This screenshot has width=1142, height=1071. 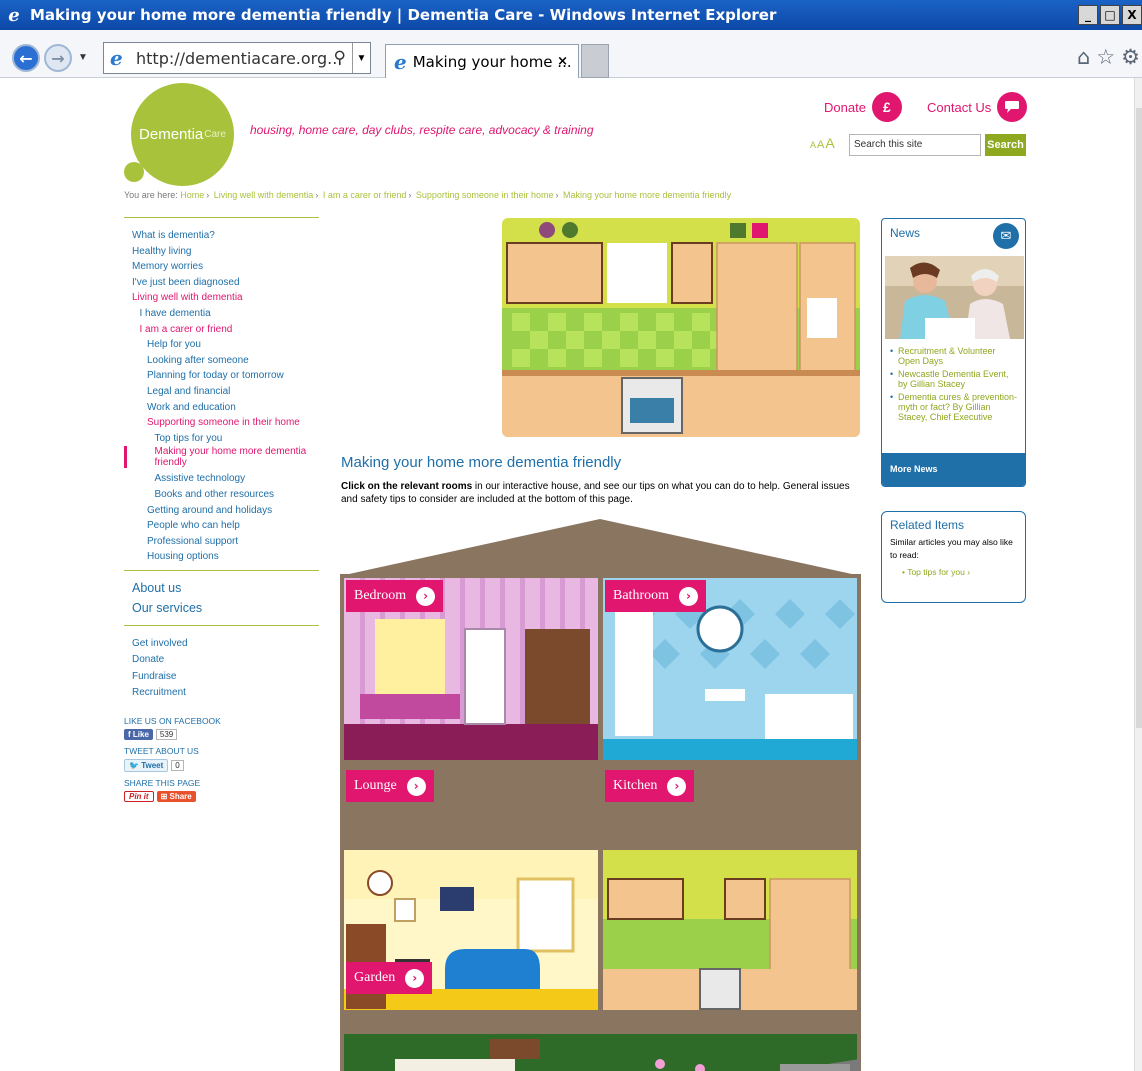 I want to click on text-size-small: A, so click(x=813, y=145).